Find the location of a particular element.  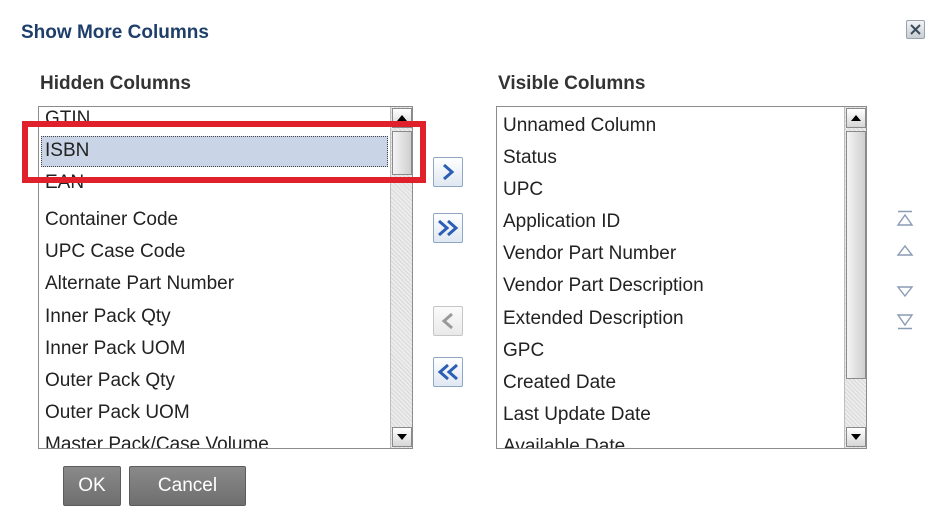

move-all-left-button is located at coordinates (448, 372).